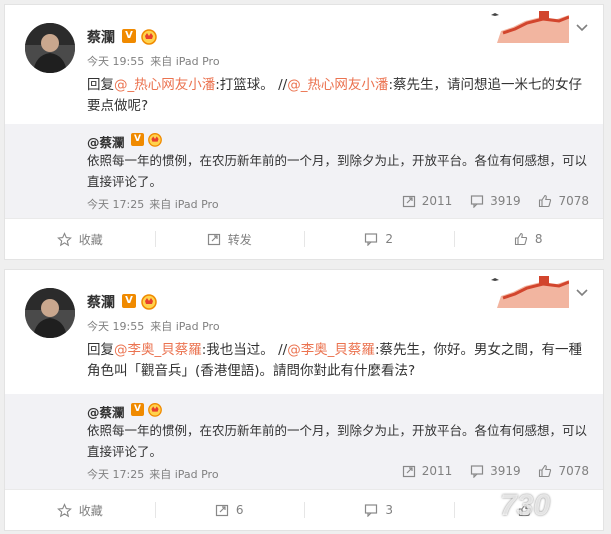 This screenshot has height=534, width=611. What do you see at coordinates (379, 510) in the screenshot?
I see `comment-button: 3` at bounding box center [379, 510].